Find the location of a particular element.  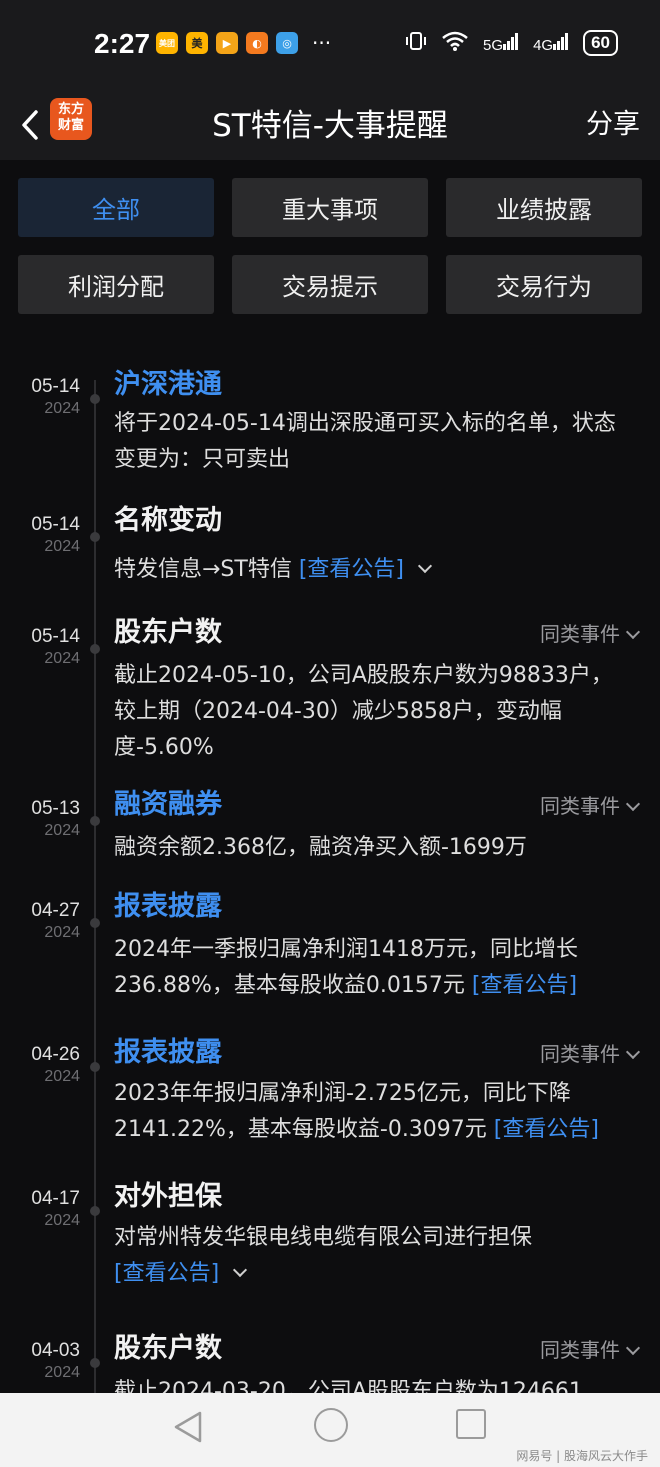

event-date: 04-17 2024 is located at coordinates (49, 1209).